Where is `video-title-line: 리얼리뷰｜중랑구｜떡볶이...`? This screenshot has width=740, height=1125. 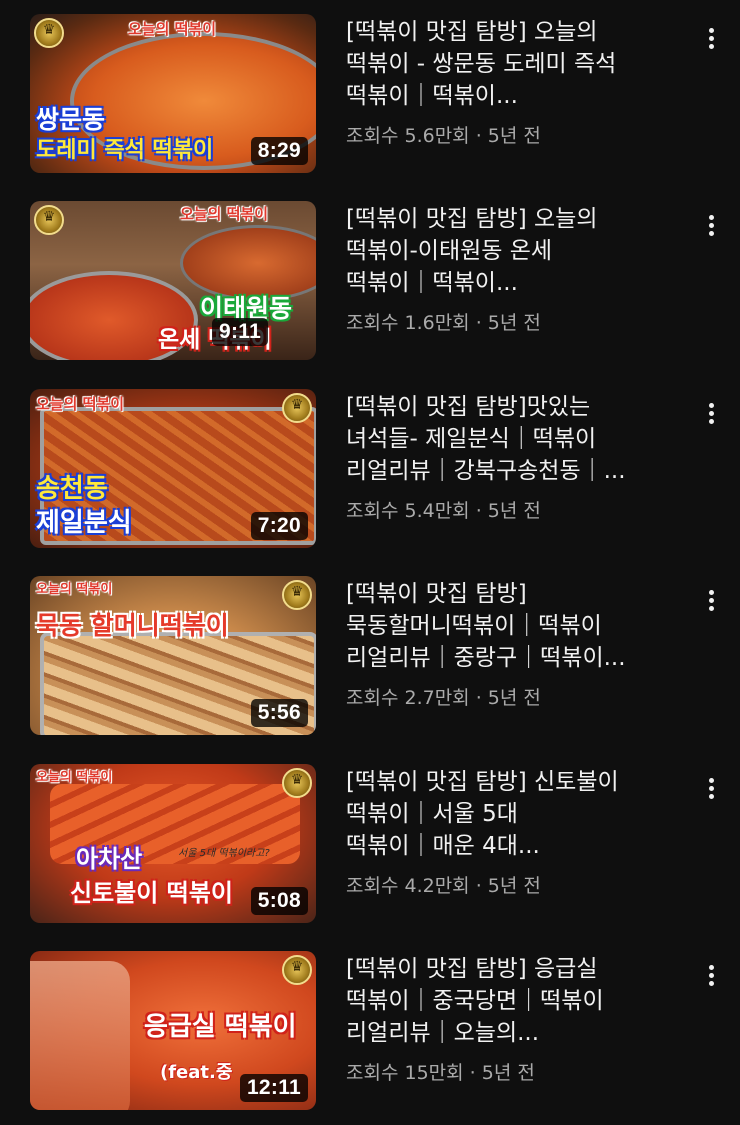 video-title-line: 리얼리뷰｜중랑구｜떡볶이... is located at coordinates (486, 658).